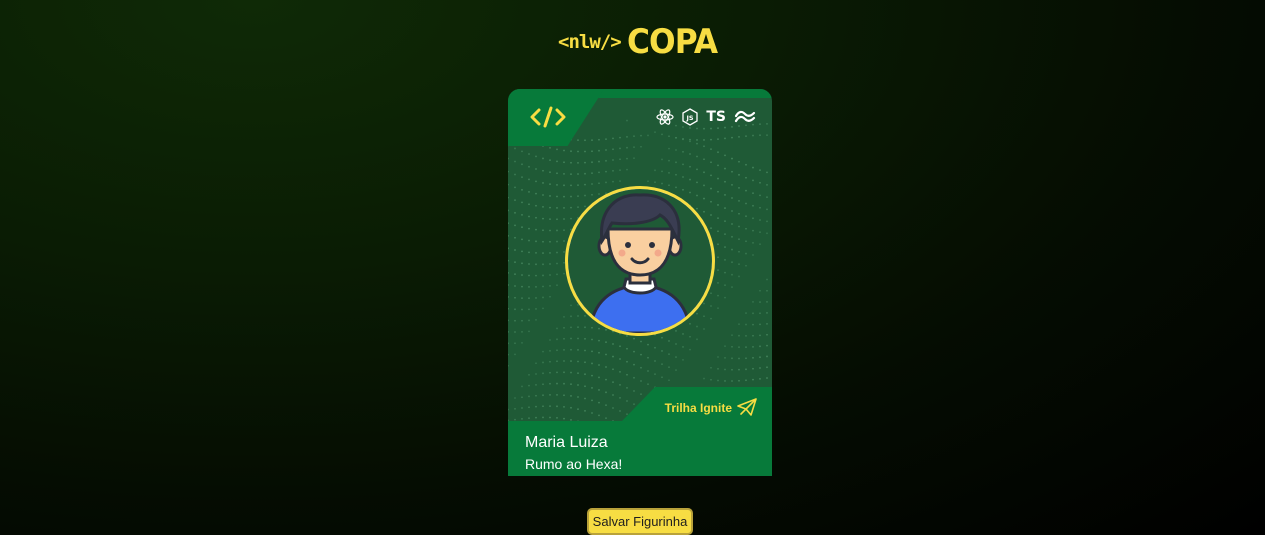  I want to click on user-avatar, so click(640, 261).